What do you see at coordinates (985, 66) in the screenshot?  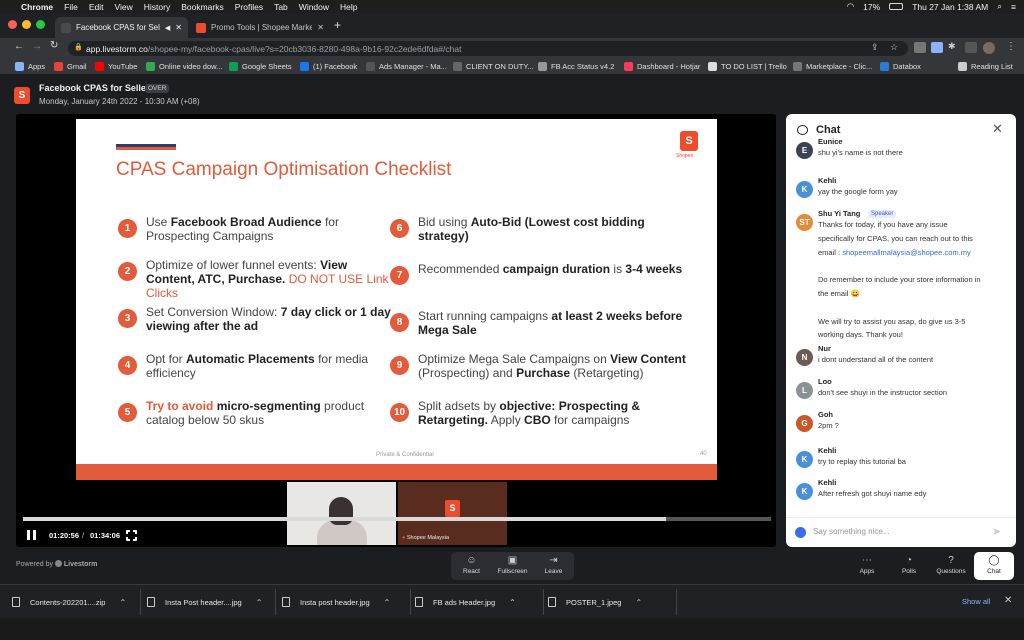 I see `bookmark-item: Reading List` at bounding box center [985, 66].